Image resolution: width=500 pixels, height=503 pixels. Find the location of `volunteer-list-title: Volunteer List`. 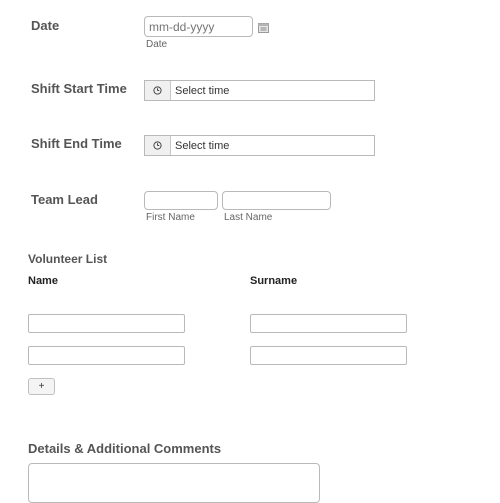

volunteer-list-title: Volunteer List is located at coordinates (68, 259).